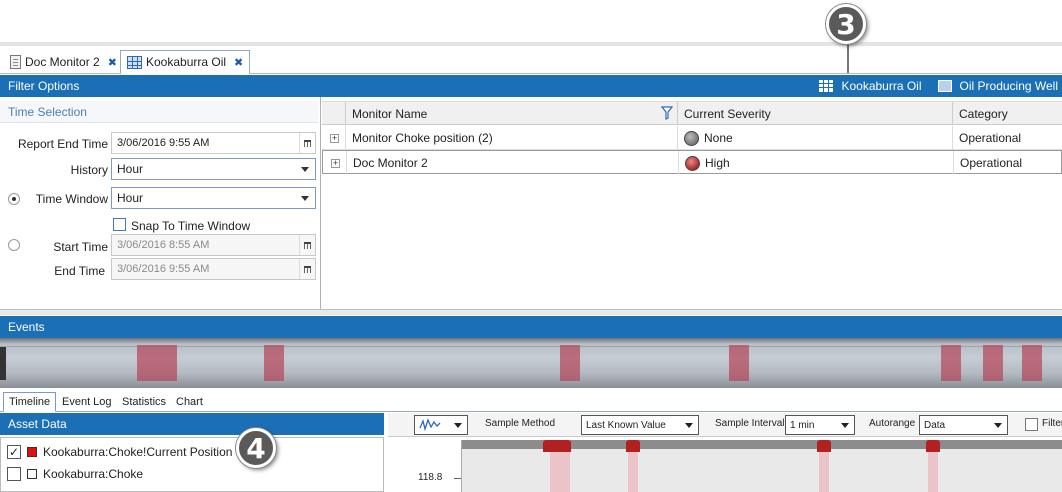 This screenshot has width=1062, height=492. What do you see at coordinates (881, 86) in the screenshot?
I see `asset-label: Kookaburra Oil` at bounding box center [881, 86].